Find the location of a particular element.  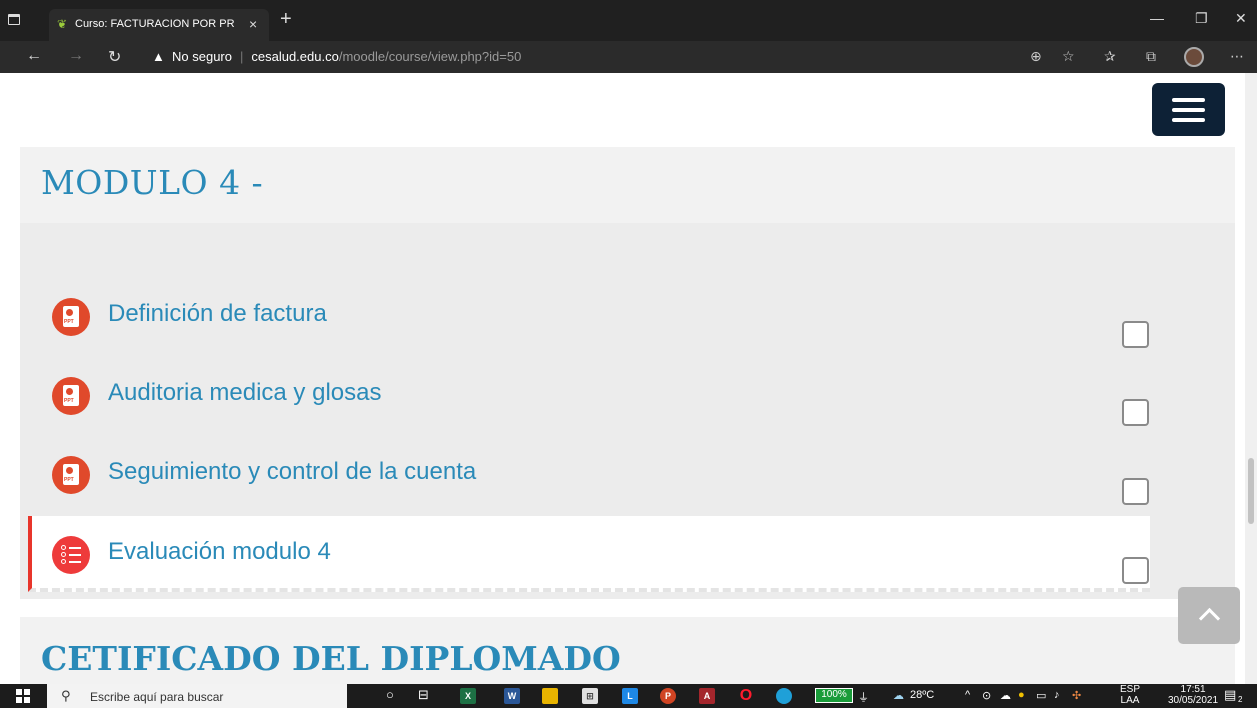

profile-avatar is located at coordinates (1194, 57).